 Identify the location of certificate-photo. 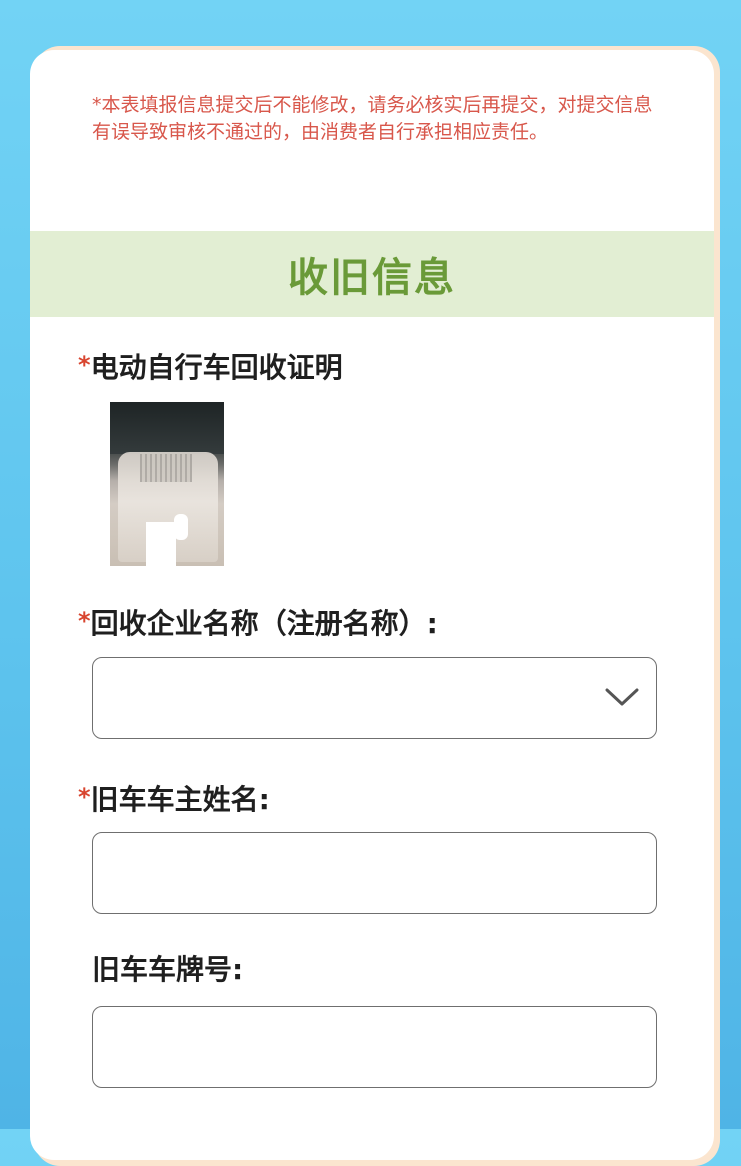
(167, 484).